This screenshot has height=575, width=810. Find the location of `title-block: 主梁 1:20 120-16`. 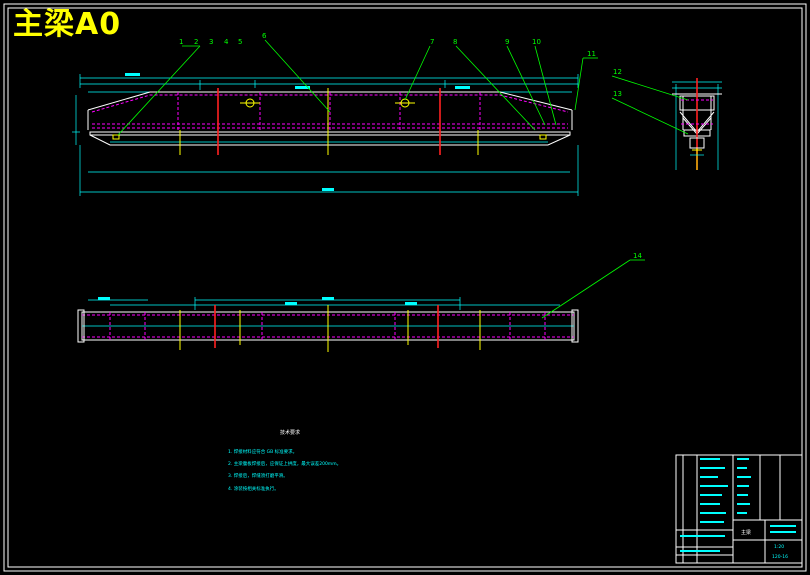

title-block: 主梁 1:20 120-16 is located at coordinates (739, 509).